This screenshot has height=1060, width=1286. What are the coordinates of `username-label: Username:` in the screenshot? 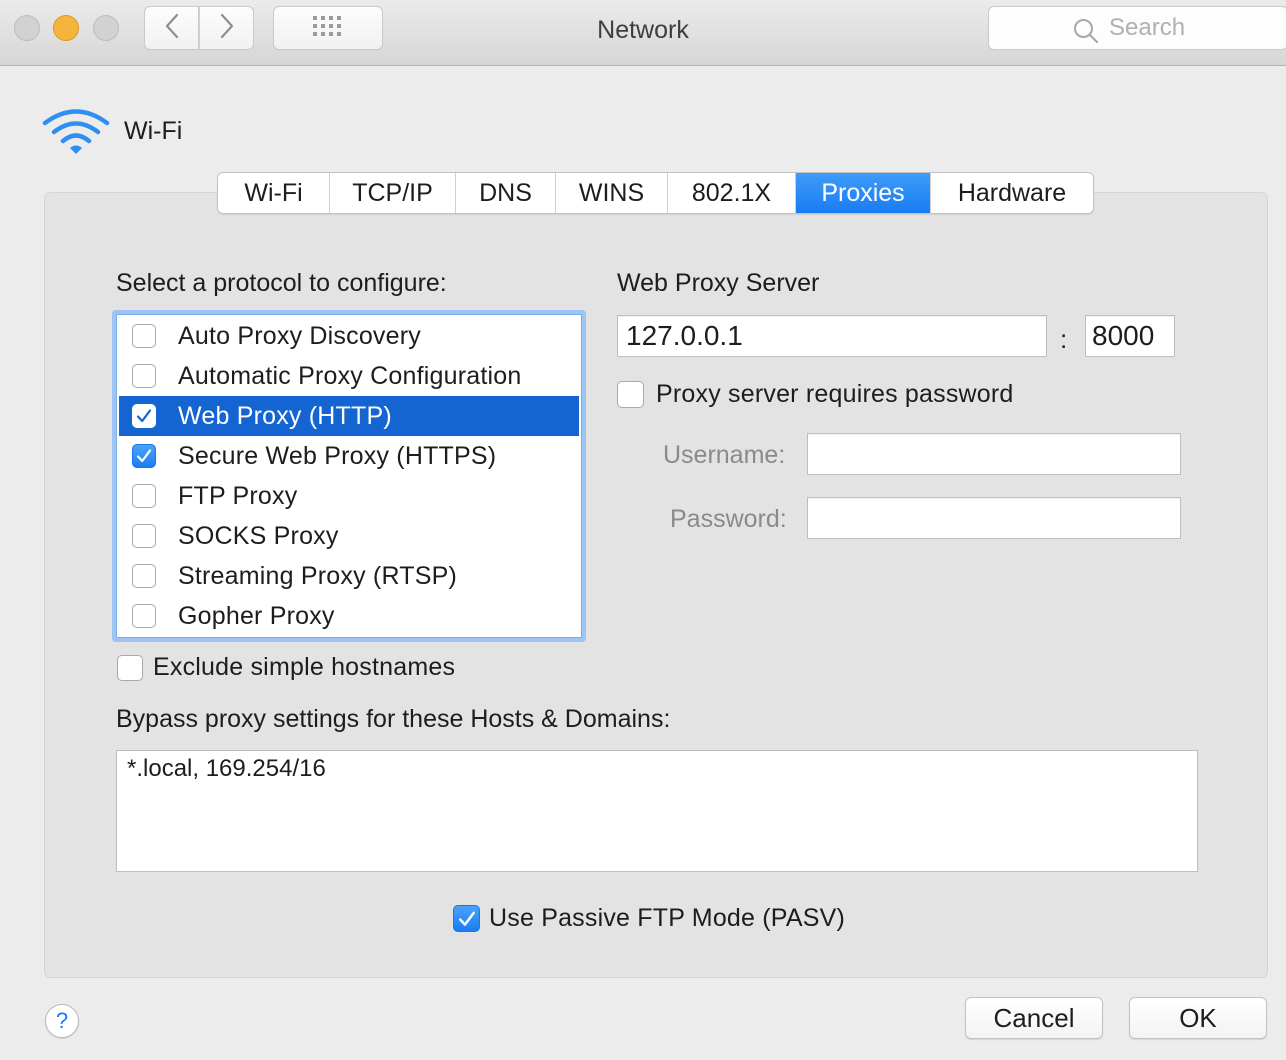 It's located at (724, 455).